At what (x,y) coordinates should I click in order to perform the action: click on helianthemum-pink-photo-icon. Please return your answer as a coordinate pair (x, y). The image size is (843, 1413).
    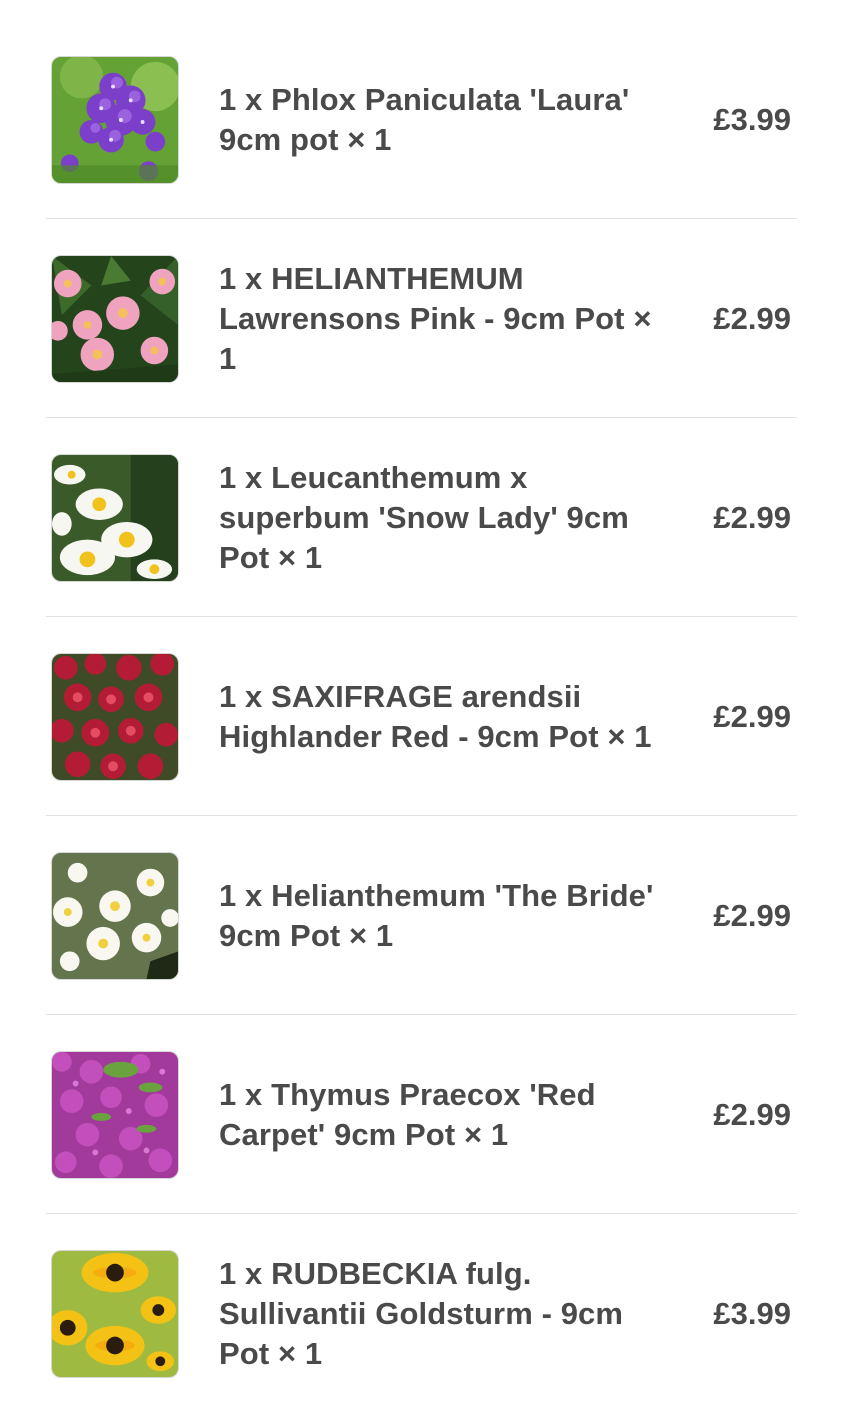
    Looking at the image, I should click on (115, 318).